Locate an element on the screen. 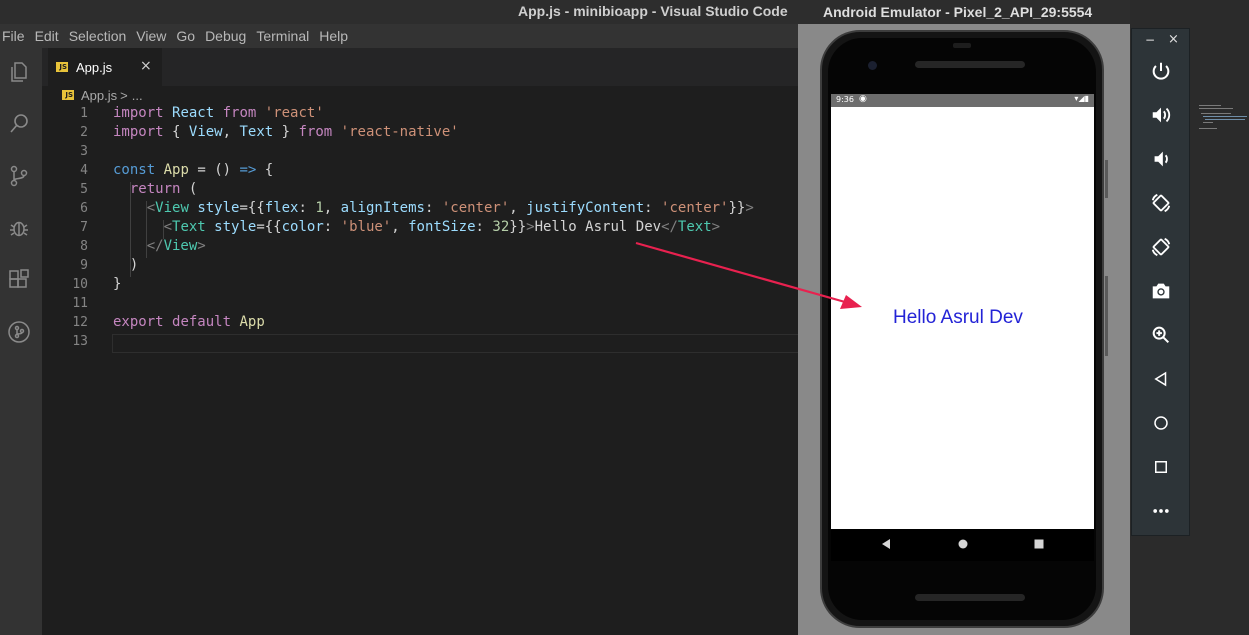  overview-icon is located at coordinates (1161, 467).